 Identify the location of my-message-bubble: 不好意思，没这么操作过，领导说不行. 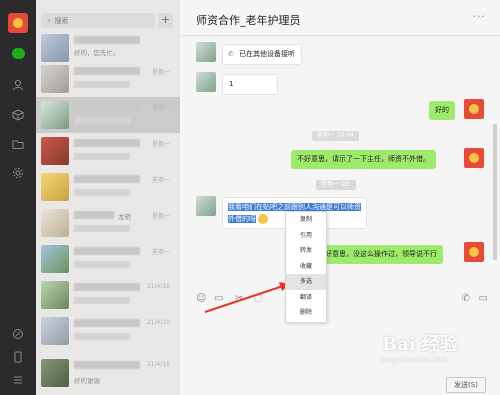
(377, 254).